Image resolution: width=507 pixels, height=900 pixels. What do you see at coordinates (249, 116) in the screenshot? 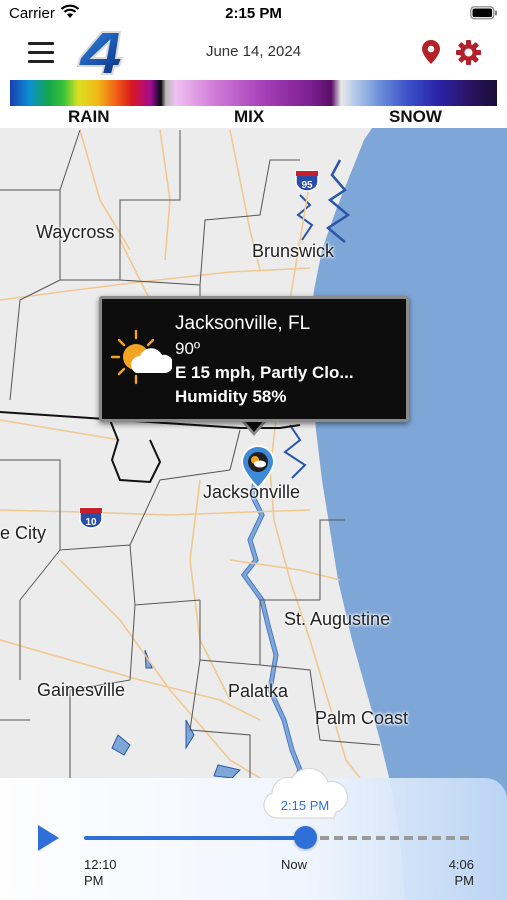
I see `legend-mix-label: MIX` at bounding box center [249, 116].